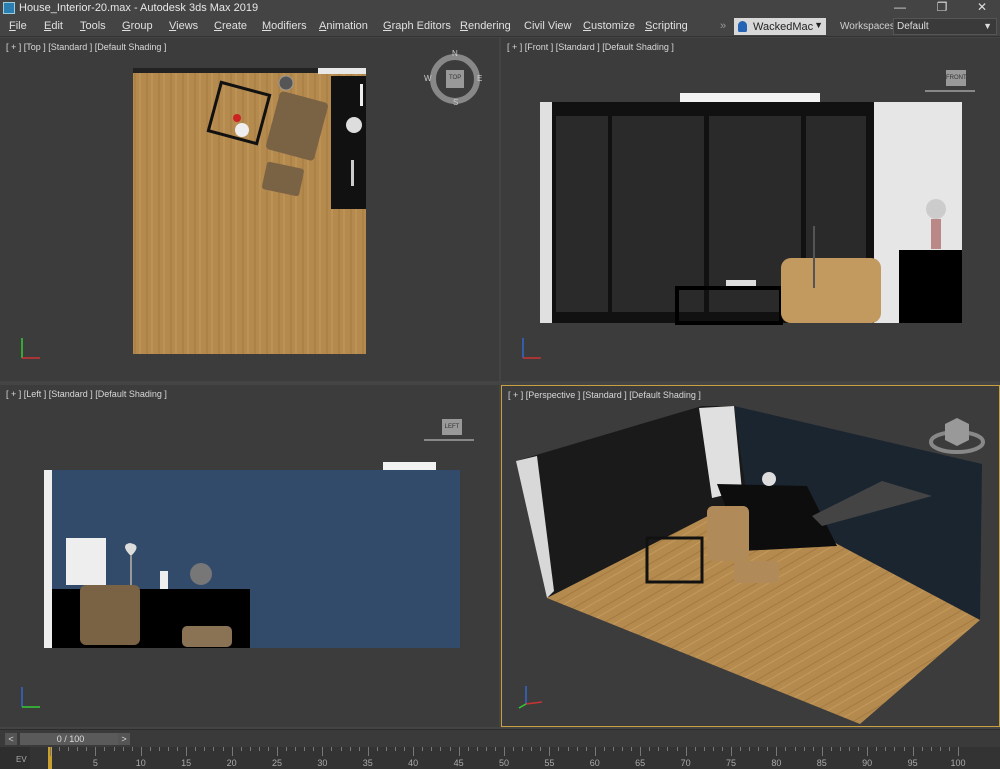  What do you see at coordinates (776, 763) in the screenshot?
I see `track-tick-label: 80` at bounding box center [776, 763].